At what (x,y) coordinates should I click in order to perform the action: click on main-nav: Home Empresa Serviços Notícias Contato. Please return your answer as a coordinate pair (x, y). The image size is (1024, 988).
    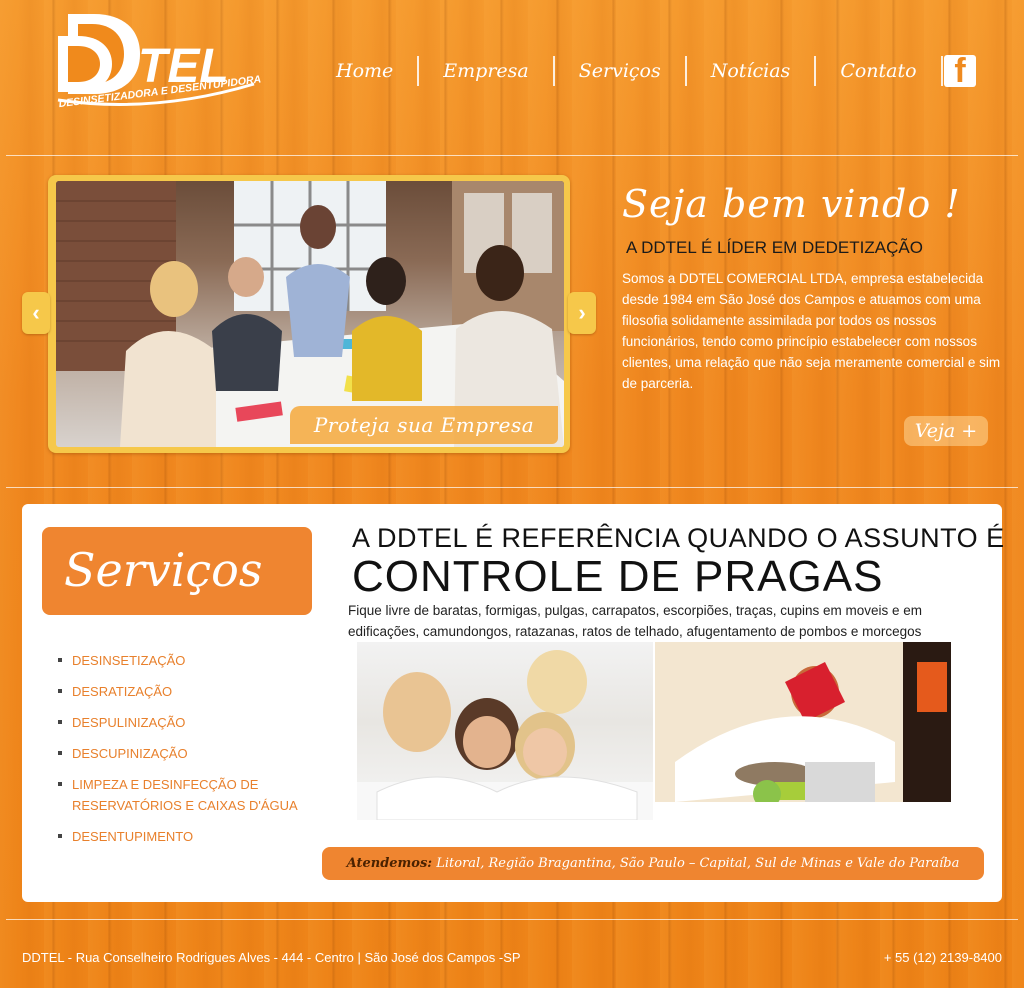
    Looking at the image, I should click on (627, 71).